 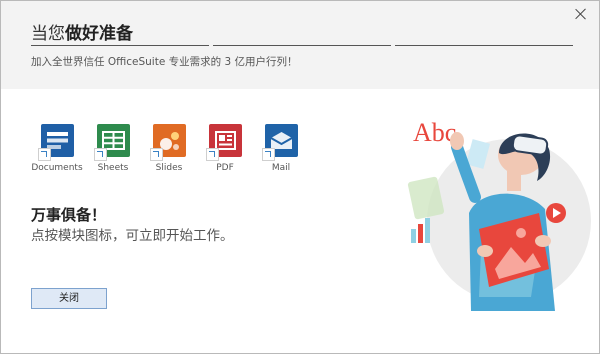 I want to click on abc-text: Abc, so click(x=434, y=132).